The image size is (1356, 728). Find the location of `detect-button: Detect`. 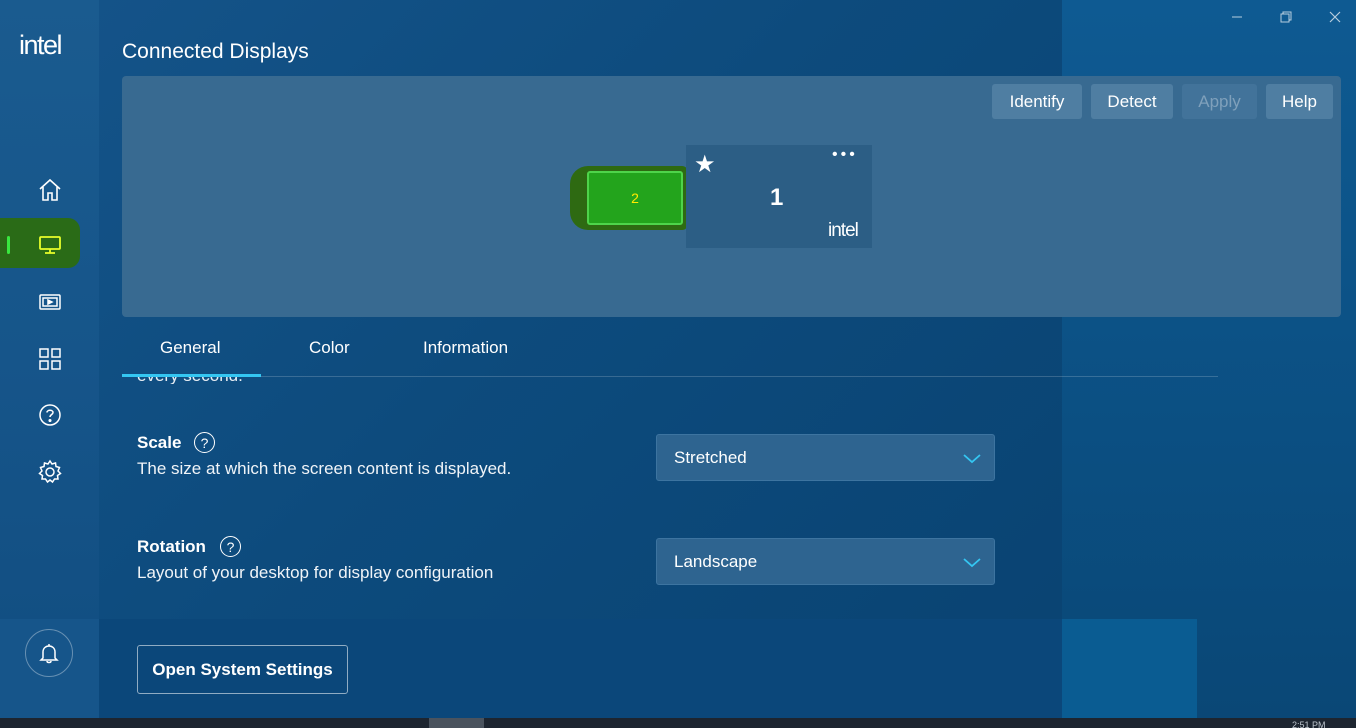

detect-button: Detect is located at coordinates (1132, 101).